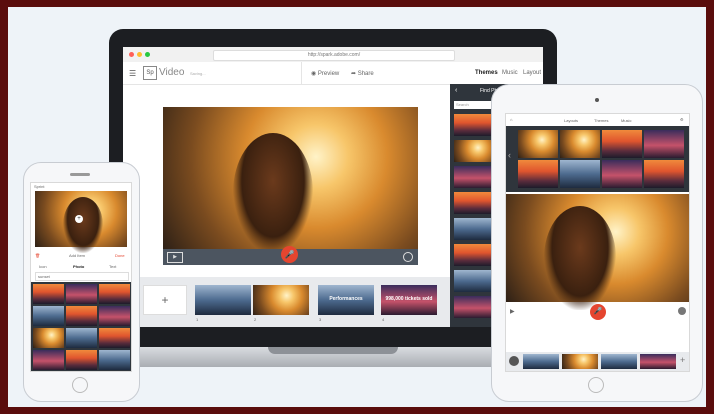  I want to click on add-slide-button: +, so click(165, 300).